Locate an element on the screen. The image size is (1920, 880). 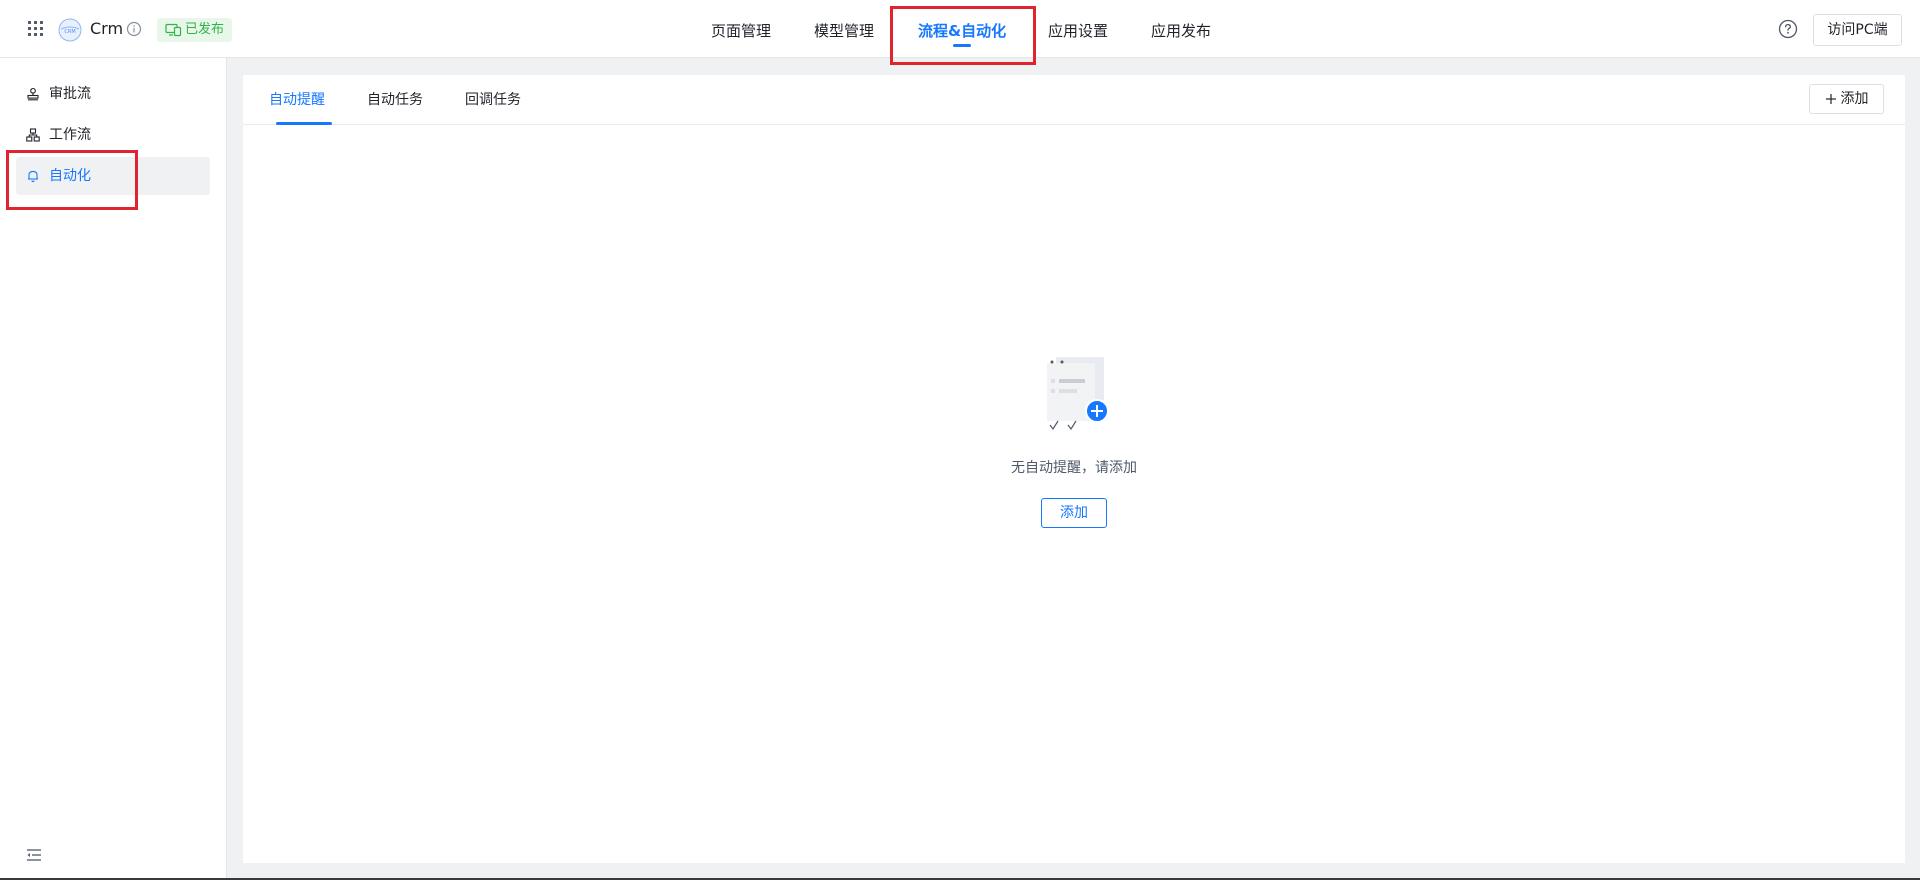
nav-label: 页面管理 is located at coordinates (741, 31).